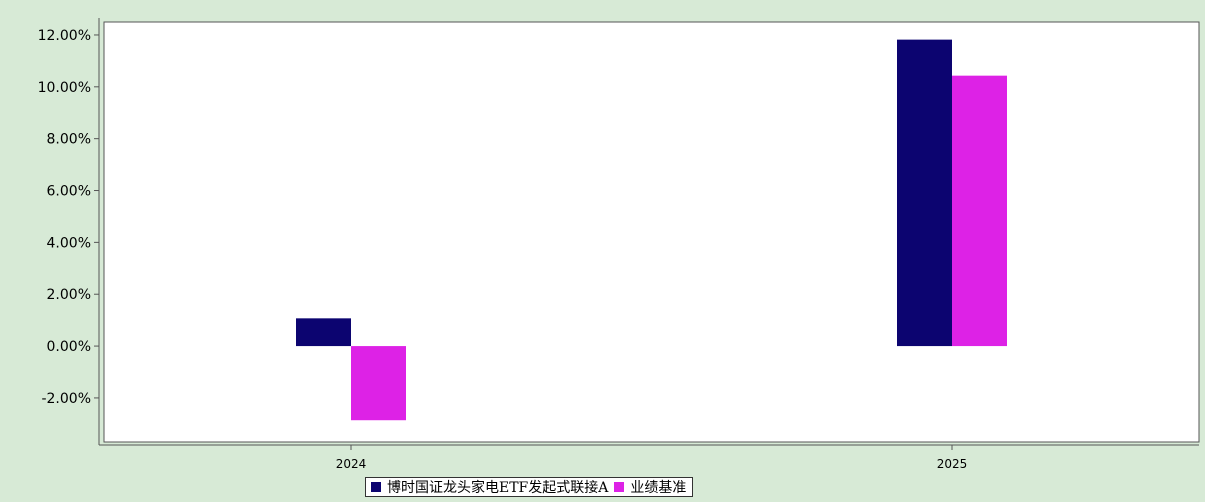 This screenshot has width=1205, height=502. I want to click on y-tick-label: -2.00%, so click(66, 399).